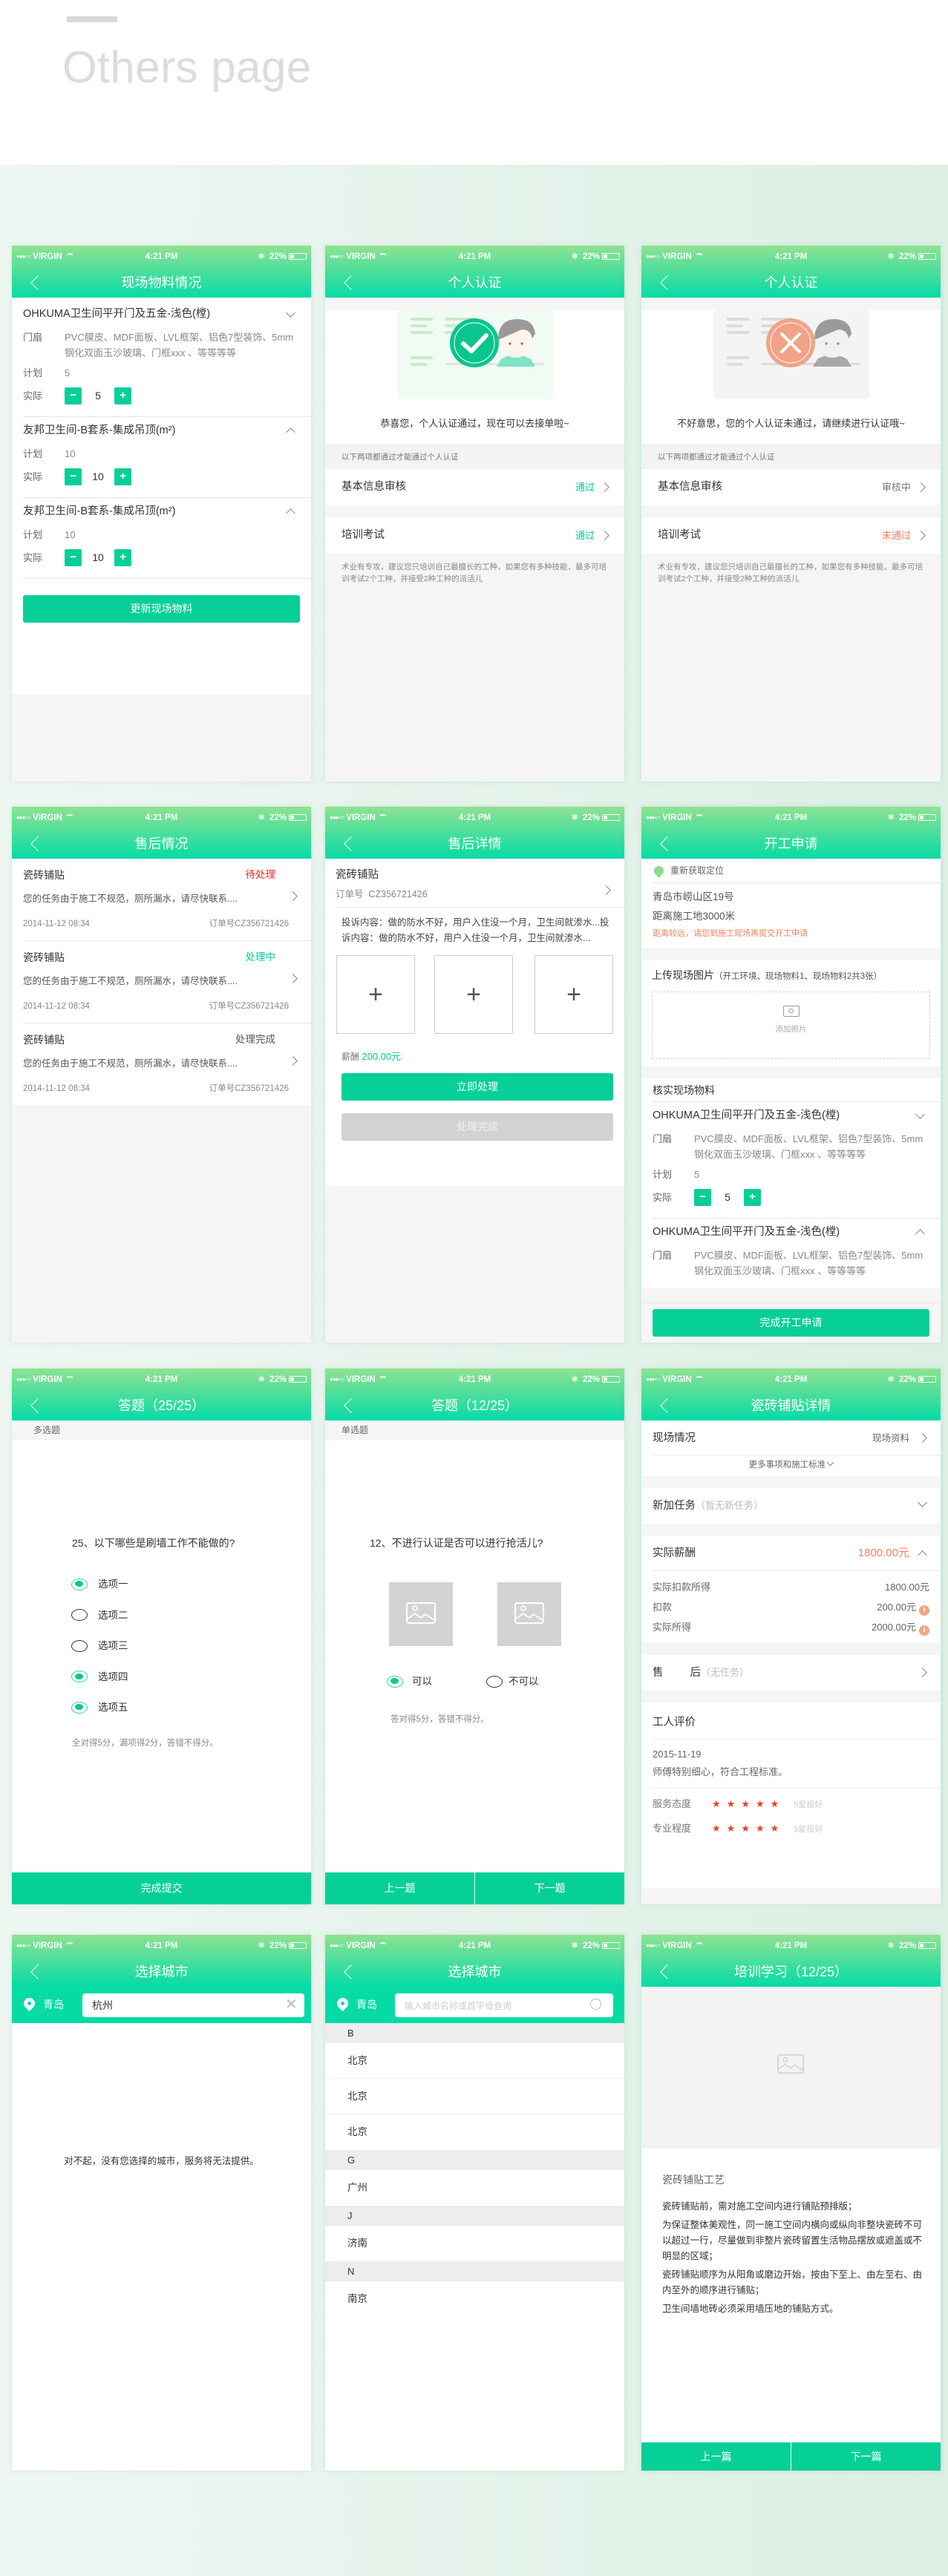 The image size is (948, 2576). I want to click on city-item: 南京, so click(474, 2299).